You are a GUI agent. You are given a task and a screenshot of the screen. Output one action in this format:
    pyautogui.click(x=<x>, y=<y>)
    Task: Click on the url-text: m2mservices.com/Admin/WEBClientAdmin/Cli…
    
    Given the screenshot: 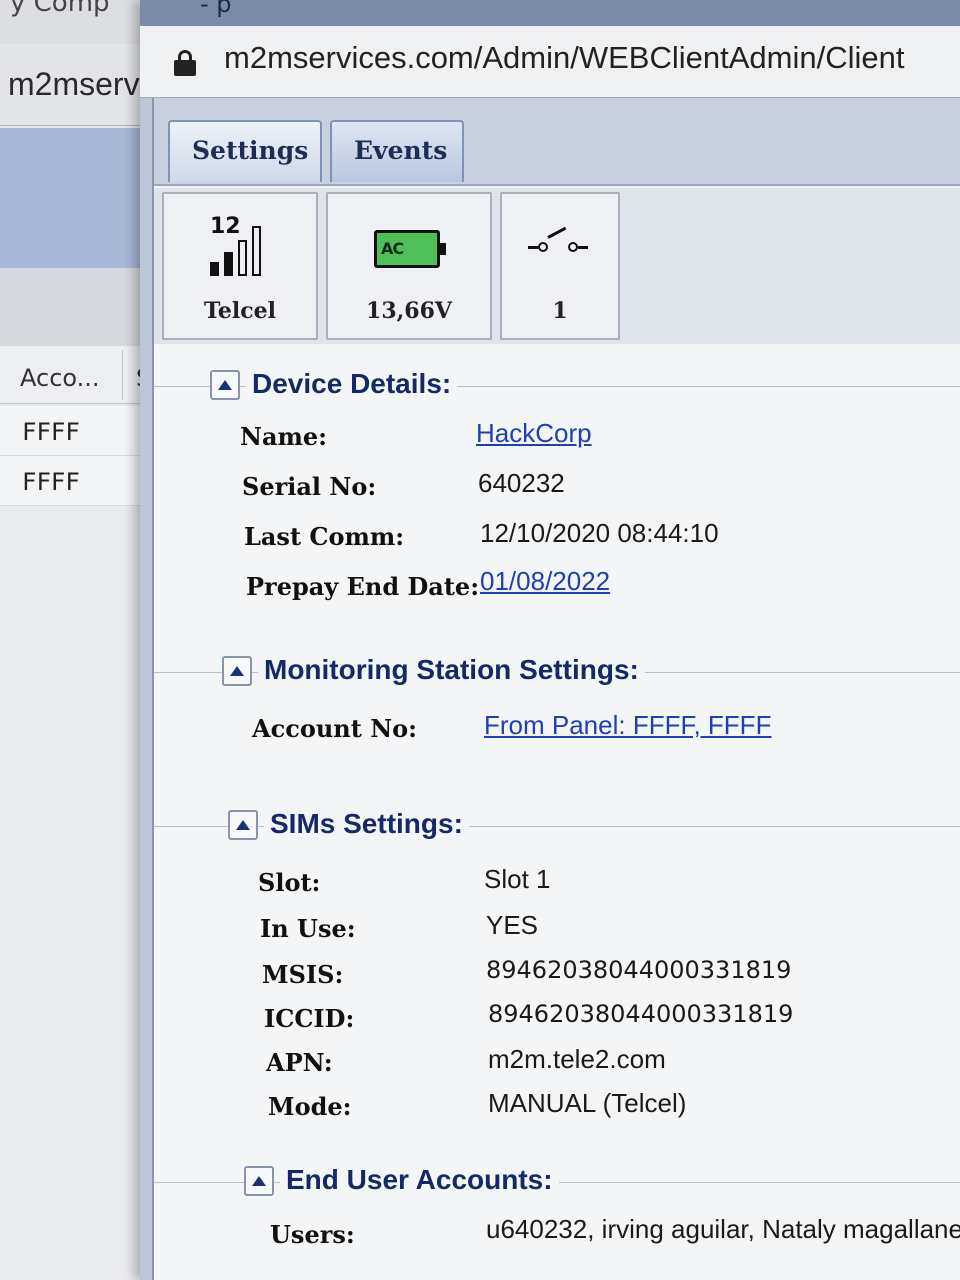 What is the action you would take?
    pyautogui.click(x=564, y=58)
    